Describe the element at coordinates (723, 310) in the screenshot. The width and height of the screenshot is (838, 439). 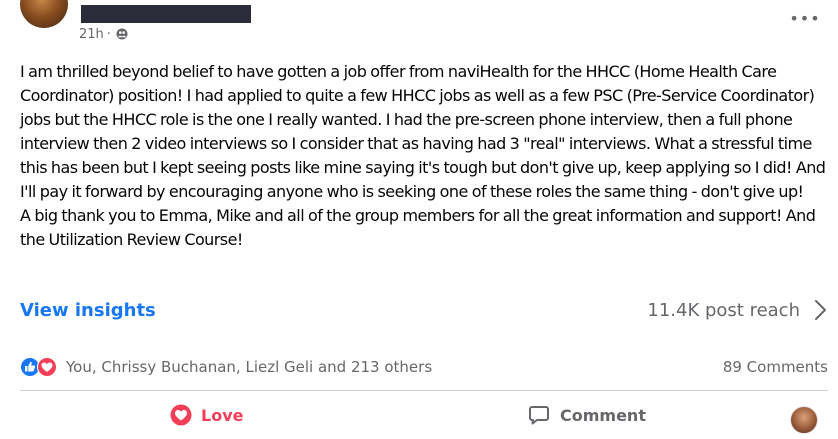
I see `post-reach-label: 11.4K post reach` at that location.